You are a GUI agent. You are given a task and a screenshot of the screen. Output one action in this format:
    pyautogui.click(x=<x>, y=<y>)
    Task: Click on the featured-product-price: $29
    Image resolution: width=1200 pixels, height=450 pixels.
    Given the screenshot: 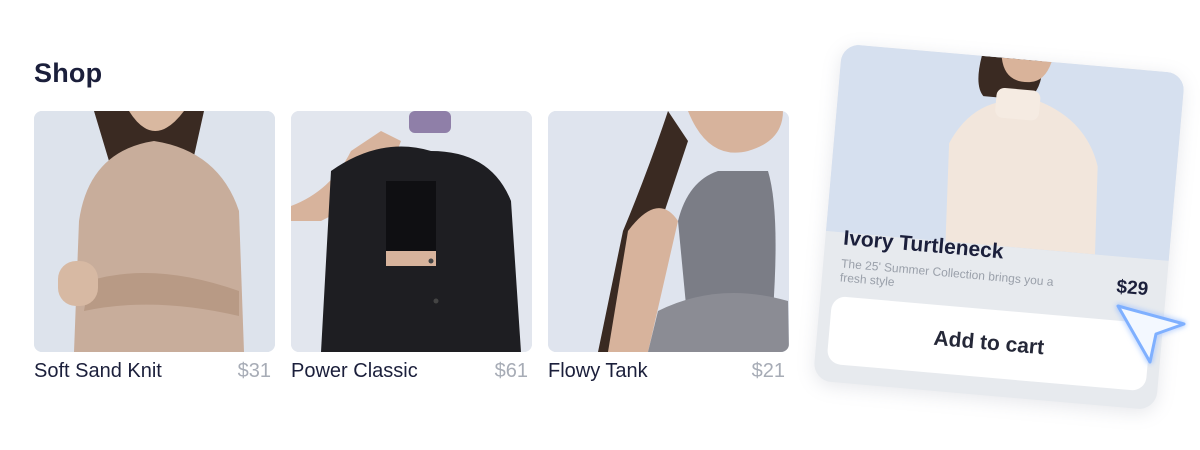 What is the action you would take?
    pyautogui.click(x=1132, y=288)
    